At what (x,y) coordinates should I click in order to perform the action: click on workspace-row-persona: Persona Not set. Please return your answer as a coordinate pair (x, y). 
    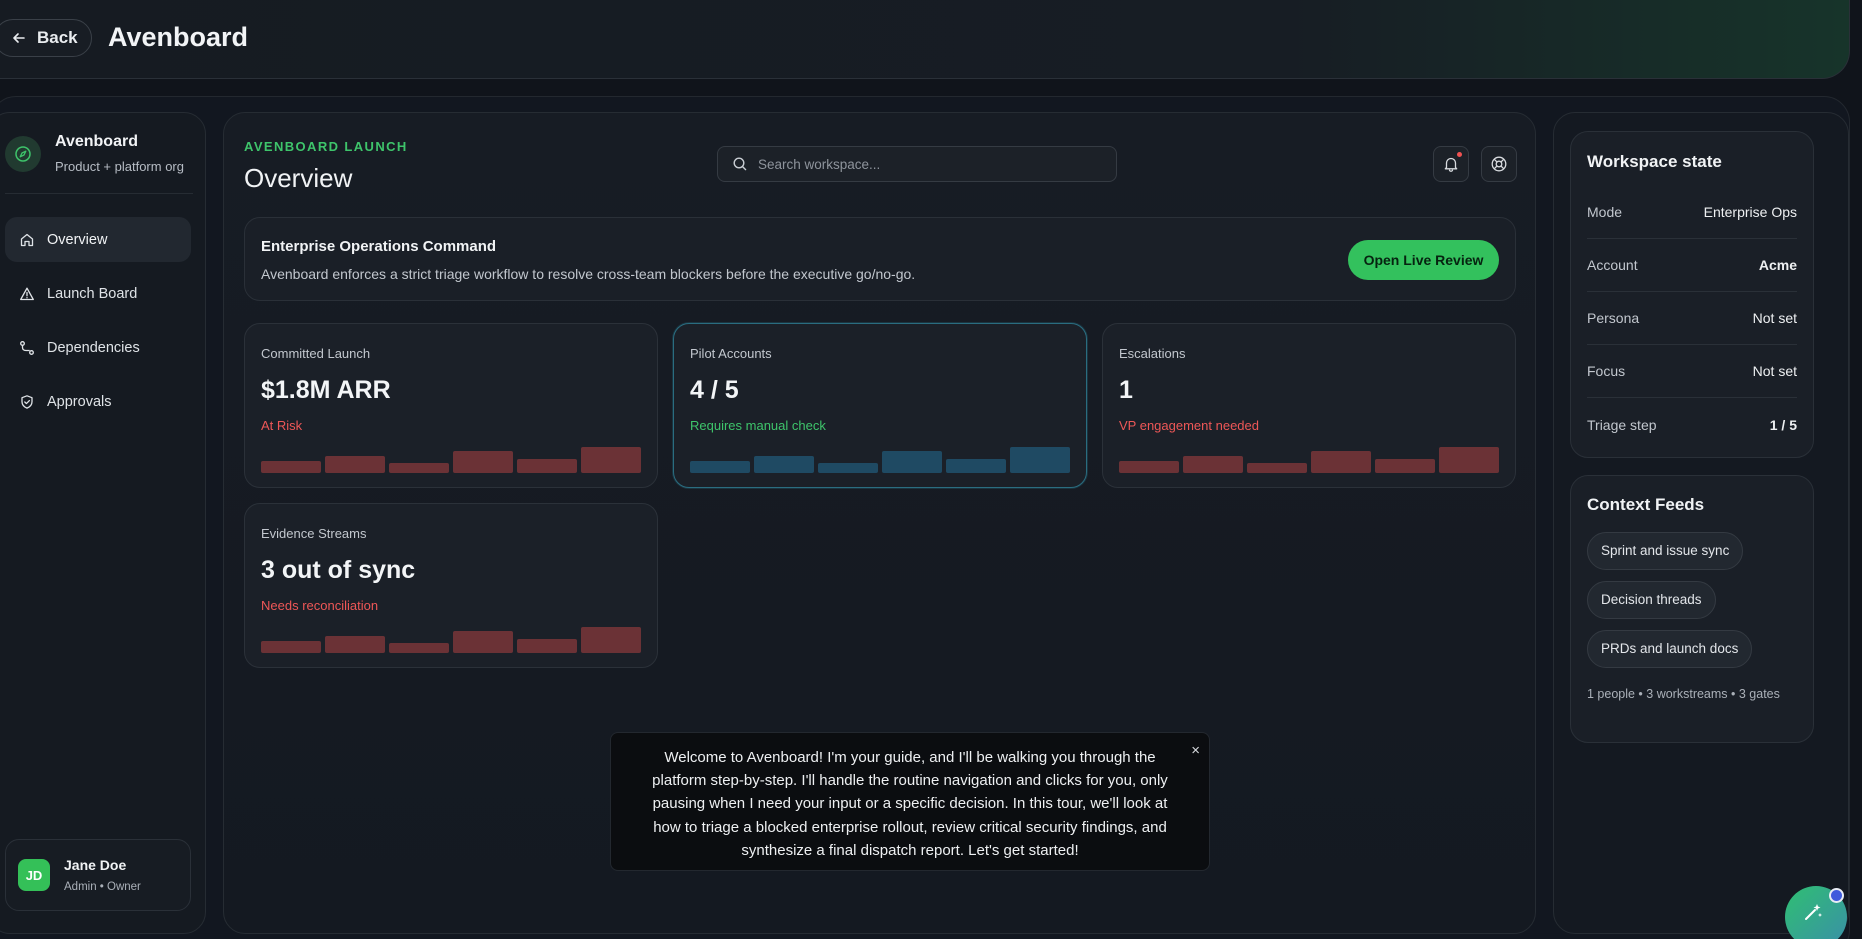
    Looking at the image, I should click on (1692, 318).